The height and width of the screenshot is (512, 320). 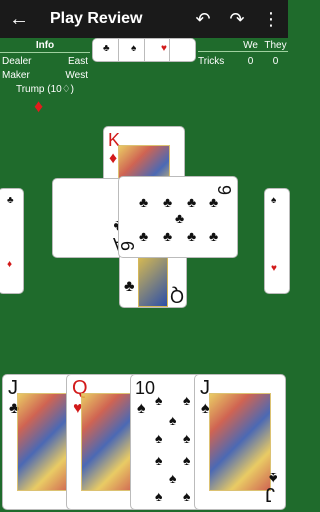 What do you see at coordinates (270, 494) in the screenshot?
I see `card-rank-bottom: J` at bounding box center [270, 494].